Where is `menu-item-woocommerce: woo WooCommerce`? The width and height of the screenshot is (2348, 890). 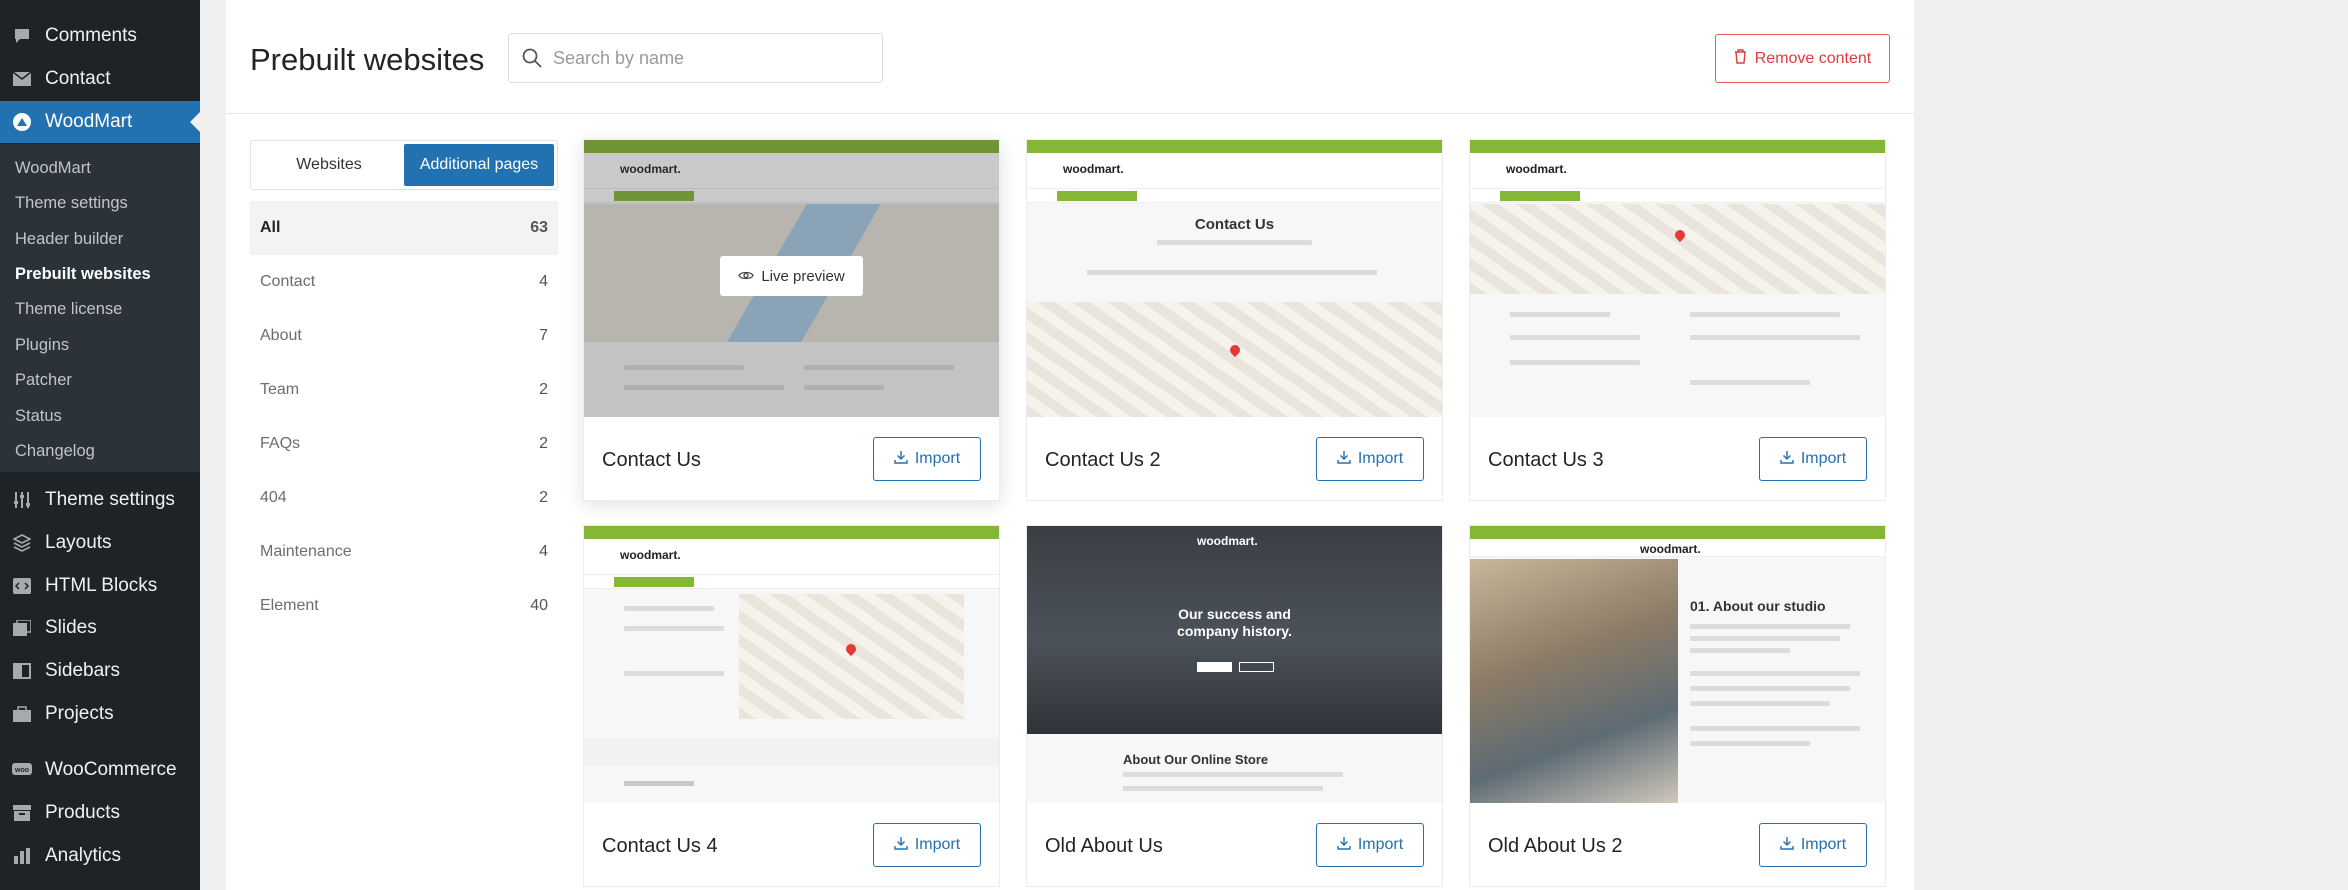
menu-item-woocommerce: woo WooCommerce is located at coordinates (100, 770).